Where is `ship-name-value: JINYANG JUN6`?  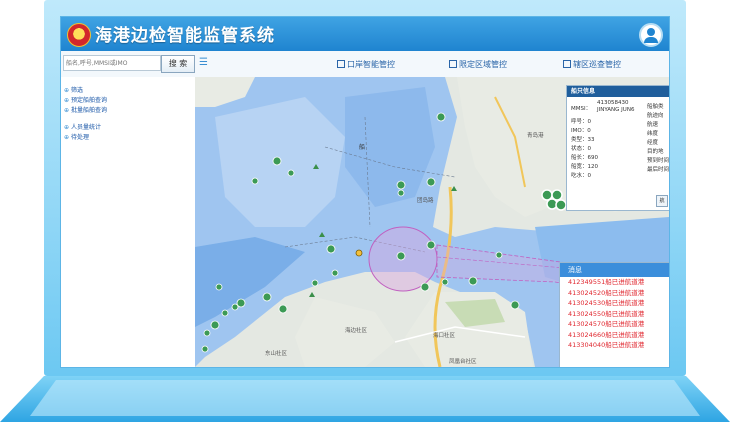
ship-name-value: JINYANG JUN6 is located at coordinates (616, 110).